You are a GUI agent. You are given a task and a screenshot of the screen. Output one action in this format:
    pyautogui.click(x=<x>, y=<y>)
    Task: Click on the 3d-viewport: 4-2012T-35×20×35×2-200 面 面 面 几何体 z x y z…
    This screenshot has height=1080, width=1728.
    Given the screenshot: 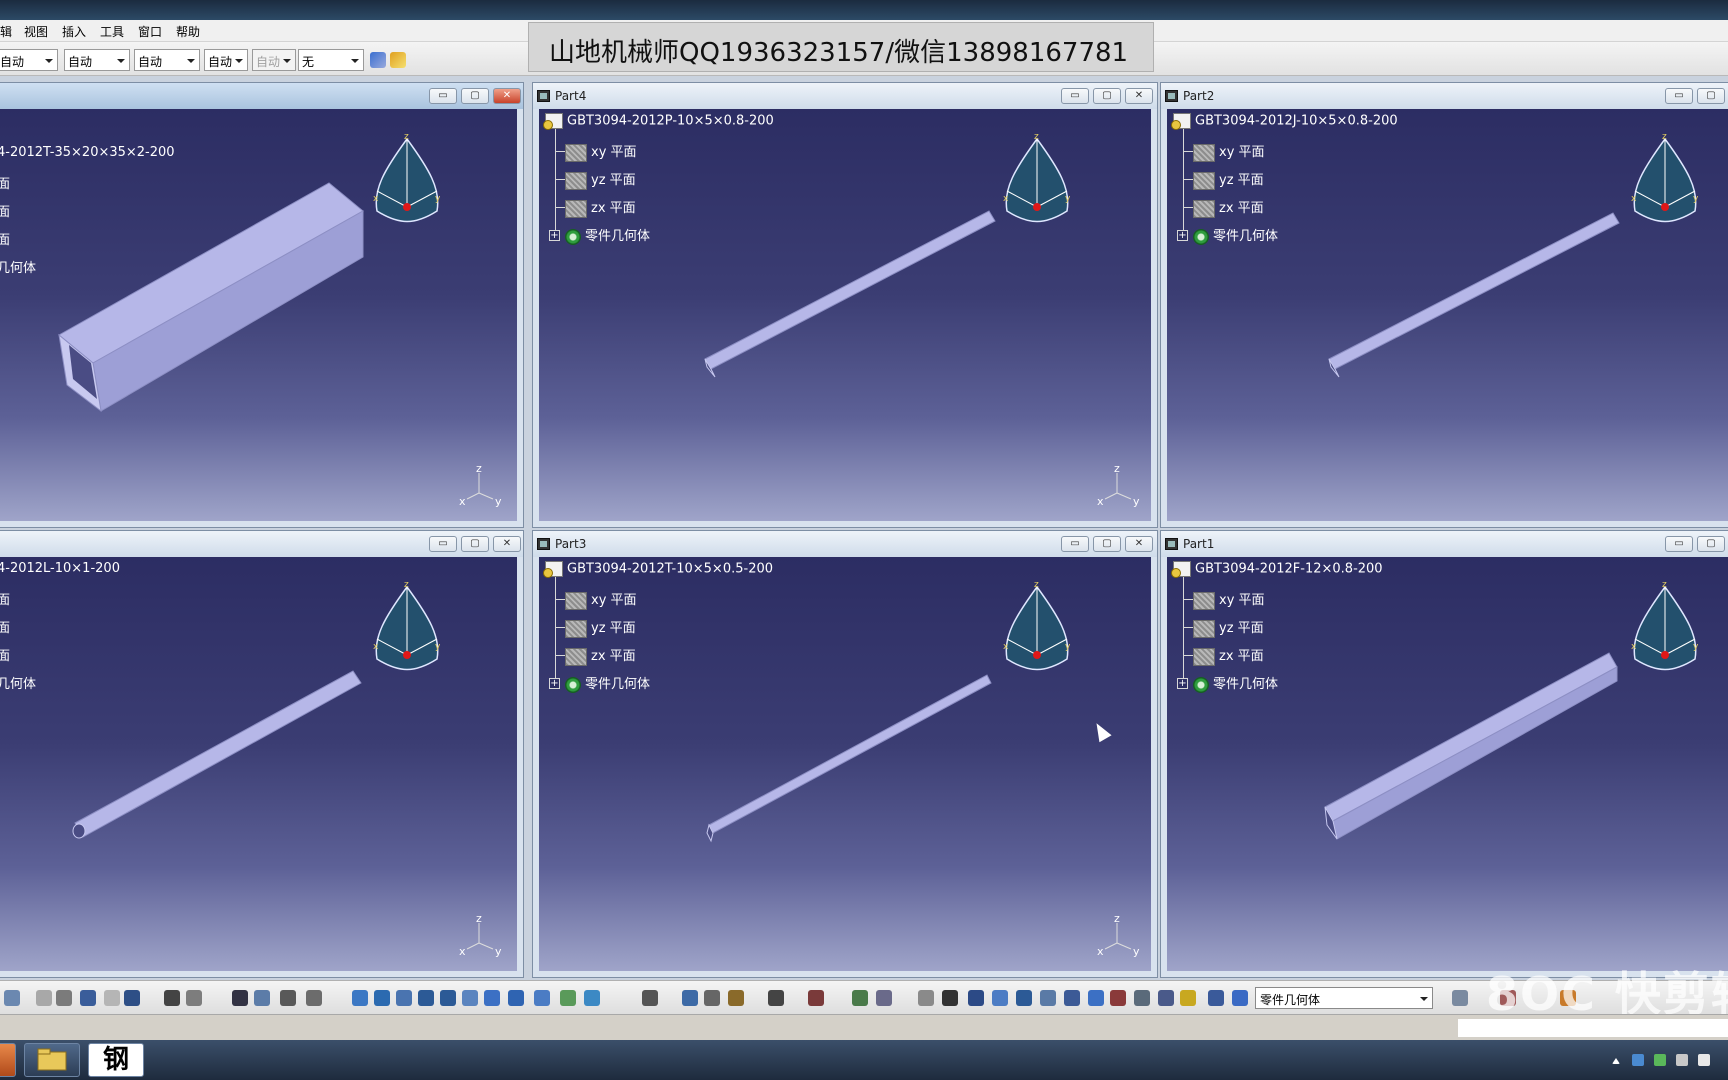 What is the action you would take?
    pyautogui.click(x=258, y=315)
    